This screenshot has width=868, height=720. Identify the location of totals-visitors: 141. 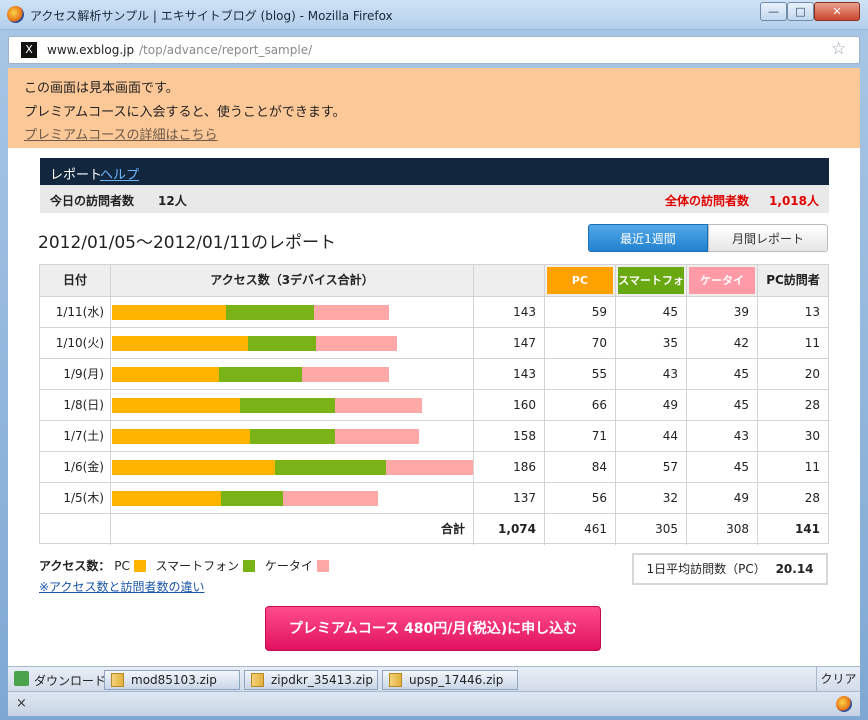
(807, 529).